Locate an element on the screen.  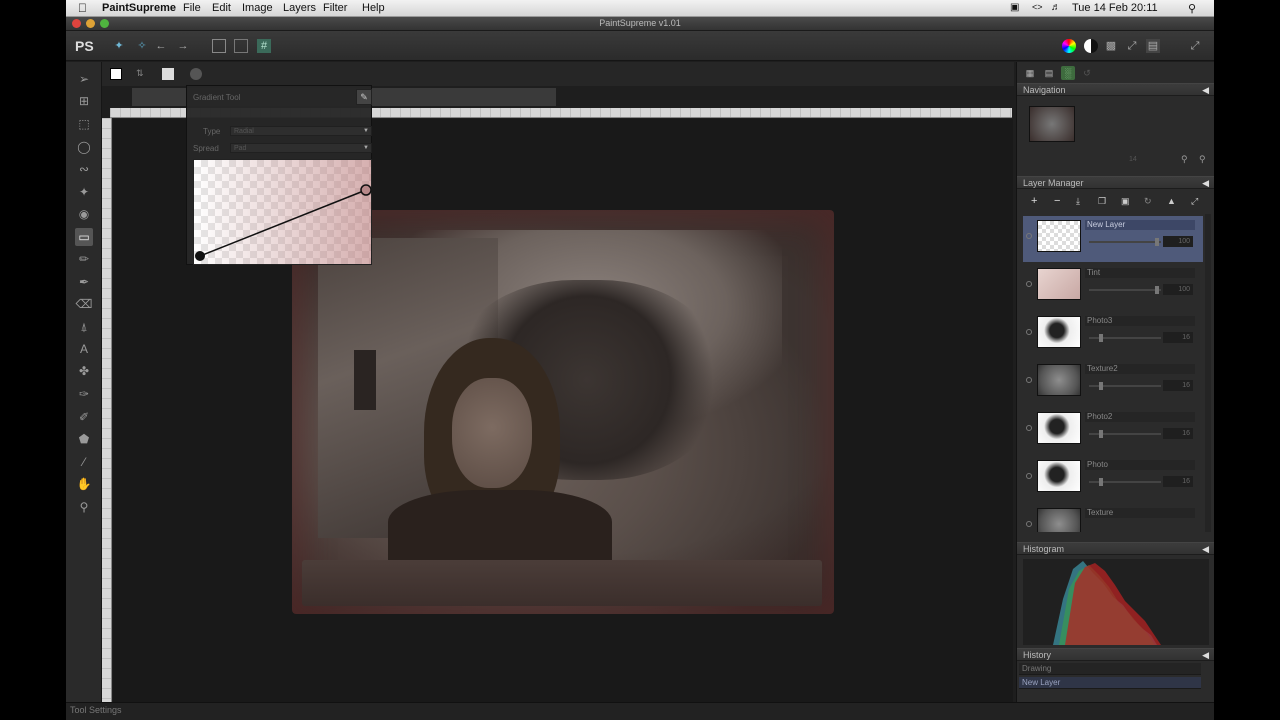
display-icon: ▣ is located at coordinates (1014, 7).